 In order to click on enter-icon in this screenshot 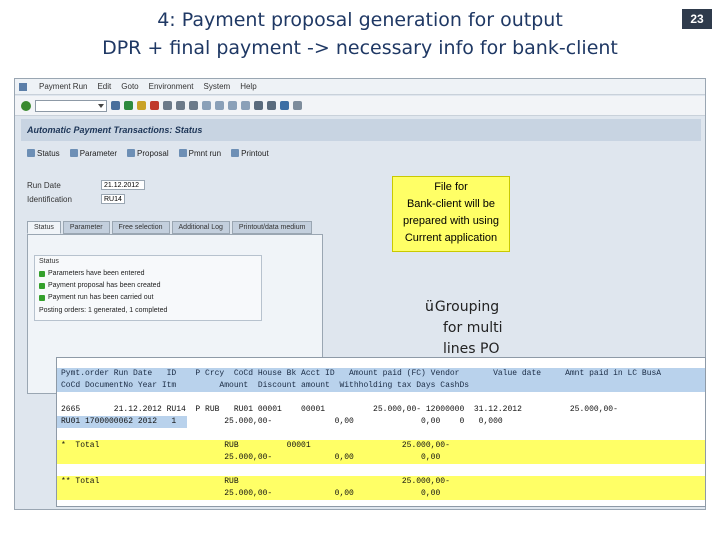, I will do `click(26, 105)`.